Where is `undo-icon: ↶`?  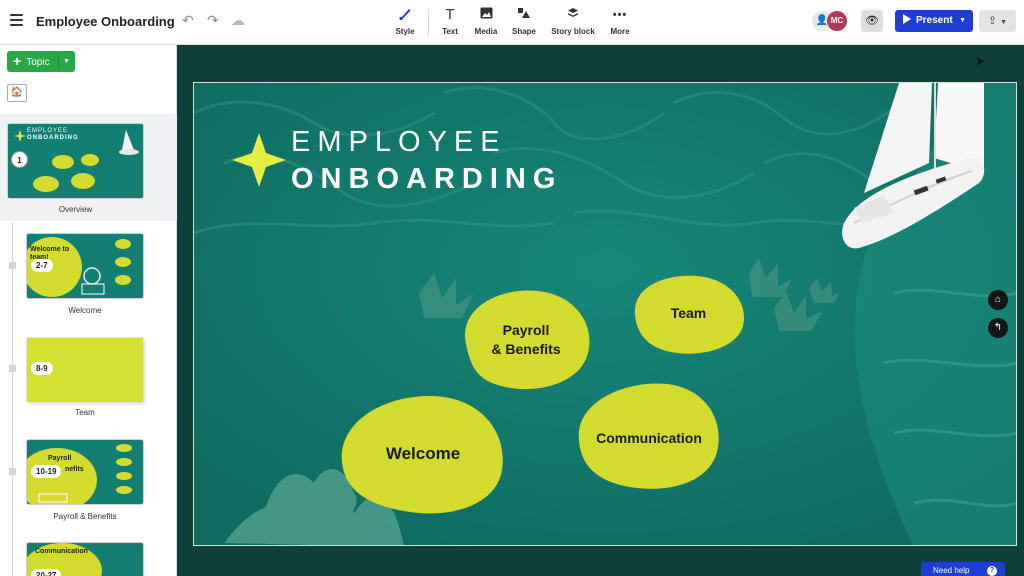 undo-icon: ↶ is located at coordinates (188, 20).